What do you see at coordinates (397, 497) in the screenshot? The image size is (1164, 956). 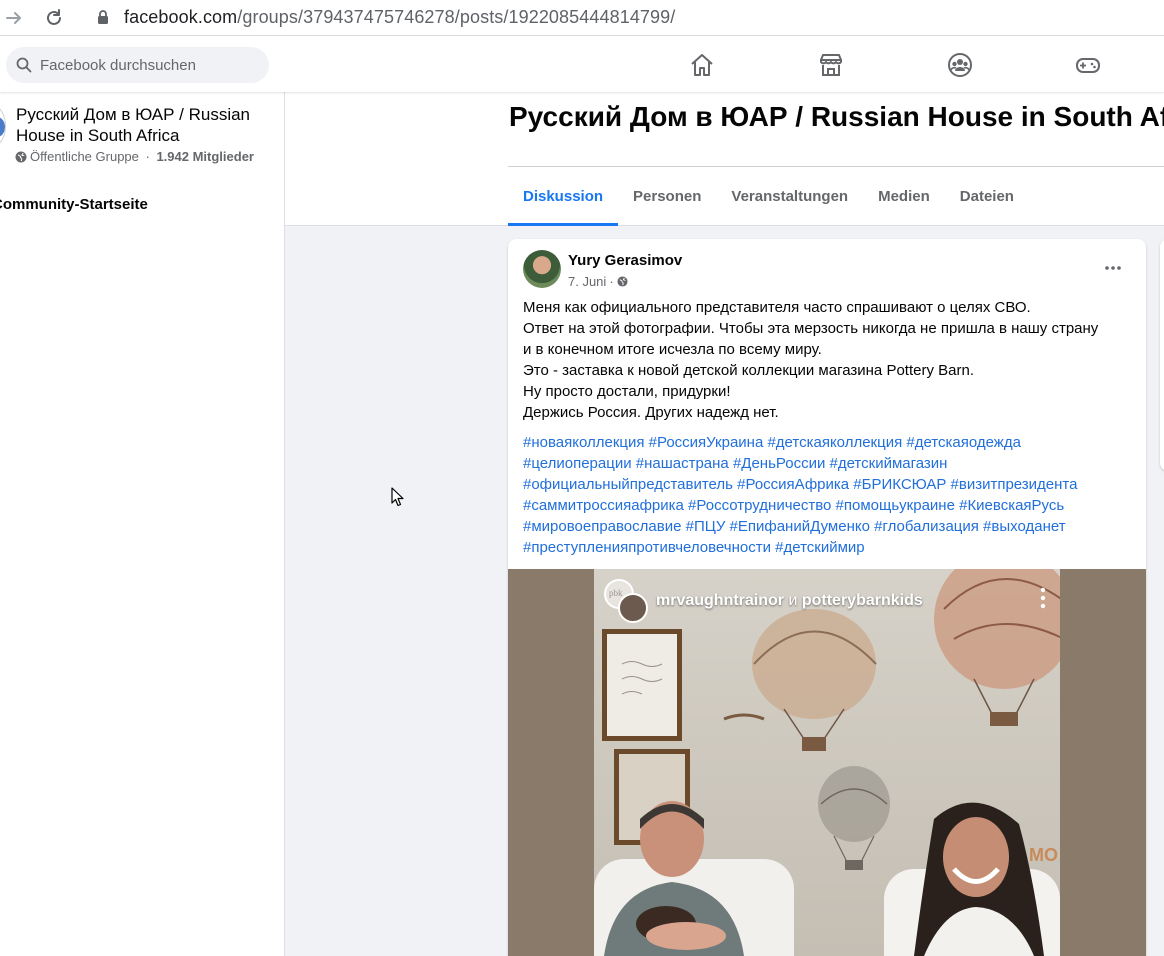 I see `mouse-cursor-icon` at bounding box center [397, 497].